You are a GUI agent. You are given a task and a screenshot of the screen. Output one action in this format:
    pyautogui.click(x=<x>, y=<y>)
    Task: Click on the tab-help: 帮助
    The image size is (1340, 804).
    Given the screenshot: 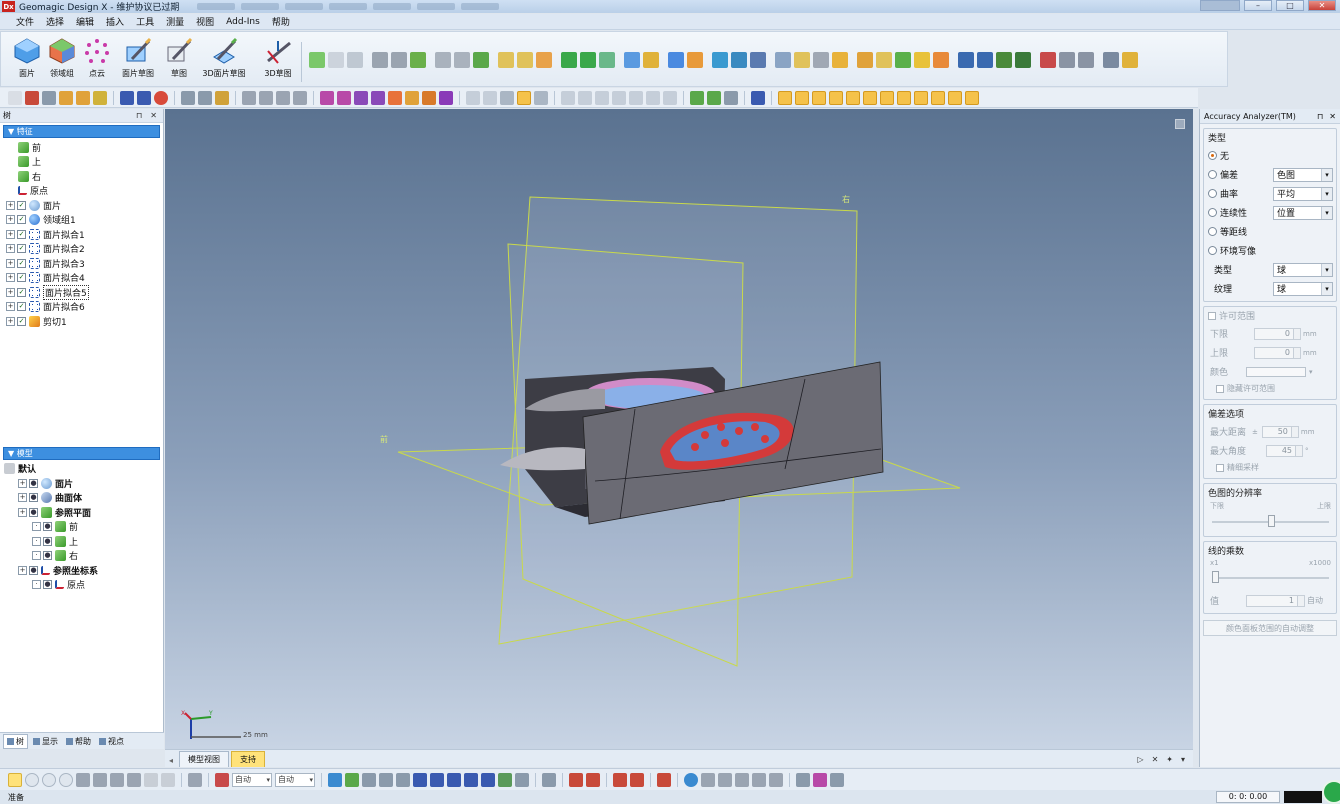 What is the action you would take?
    pyautogui.click(x=78, y=741)
    